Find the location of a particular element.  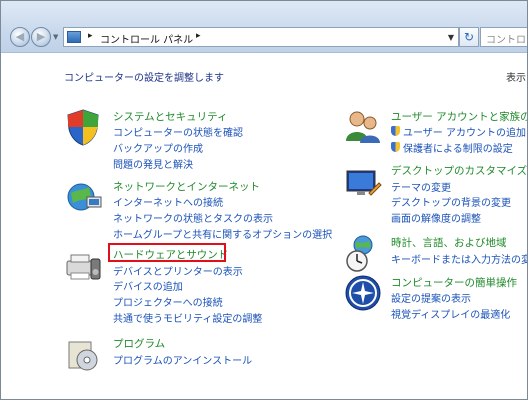

page-title: コンピューターの設定を調整します is located at coordinates (144, 78).